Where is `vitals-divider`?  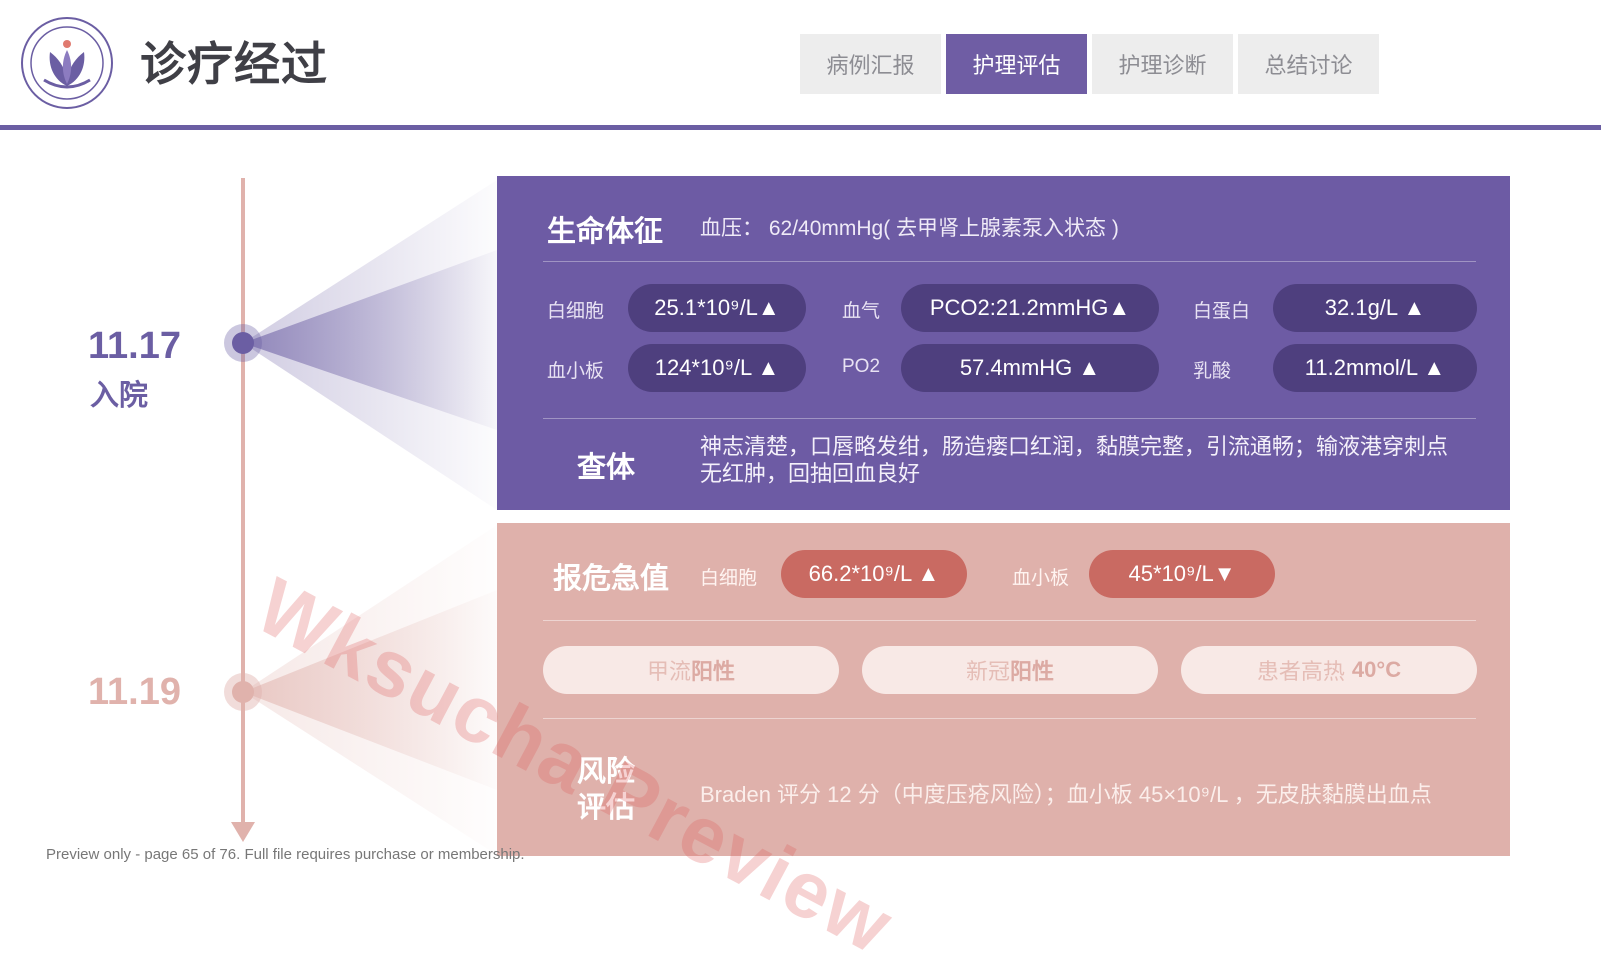 vitals-divider is located at coordinates (1009, 261).